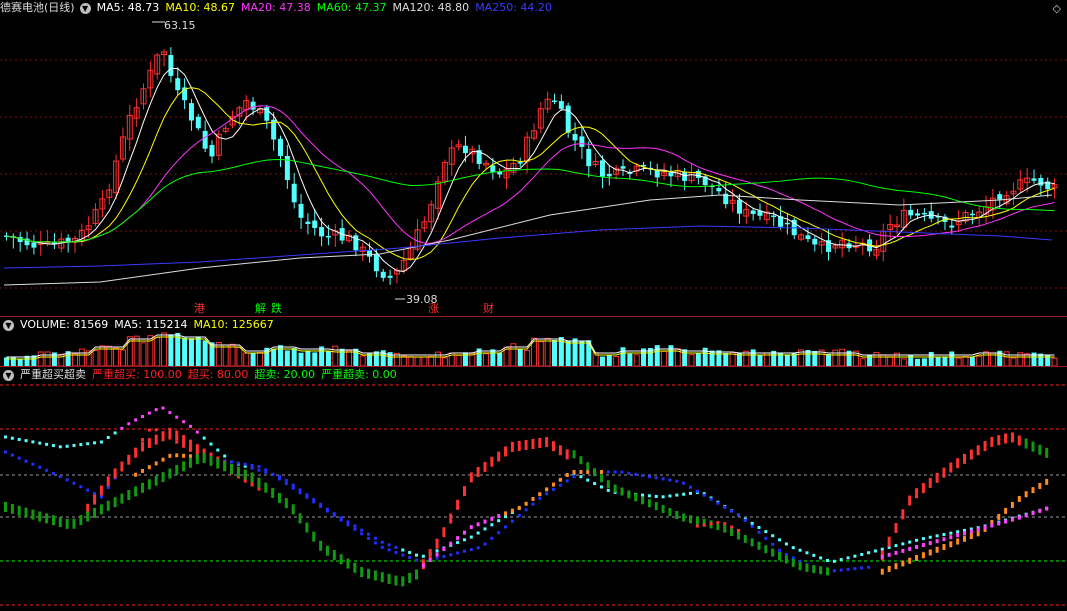 This screenshot has height=611, width=1067. I want to click on fast-line-mid, so click(451, 518).